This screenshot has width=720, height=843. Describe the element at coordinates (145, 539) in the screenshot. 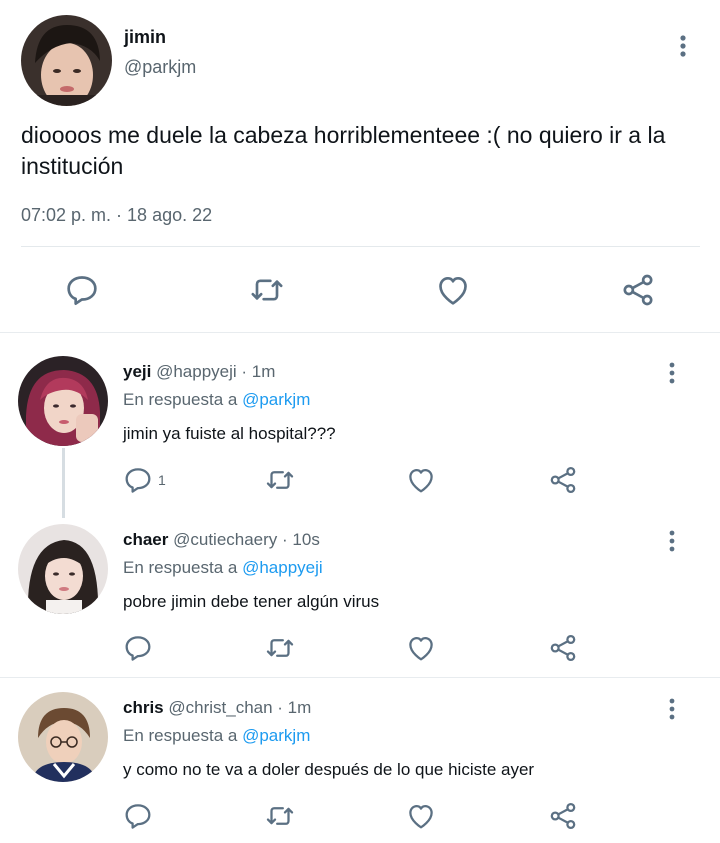

I see `author-name: chaer` at that location.